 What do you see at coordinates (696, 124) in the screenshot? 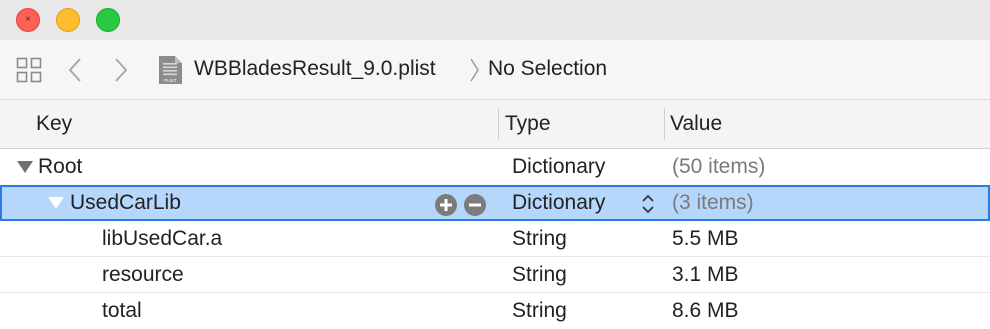
I see `column-header-value: Value` at bounding box center [696, 124].